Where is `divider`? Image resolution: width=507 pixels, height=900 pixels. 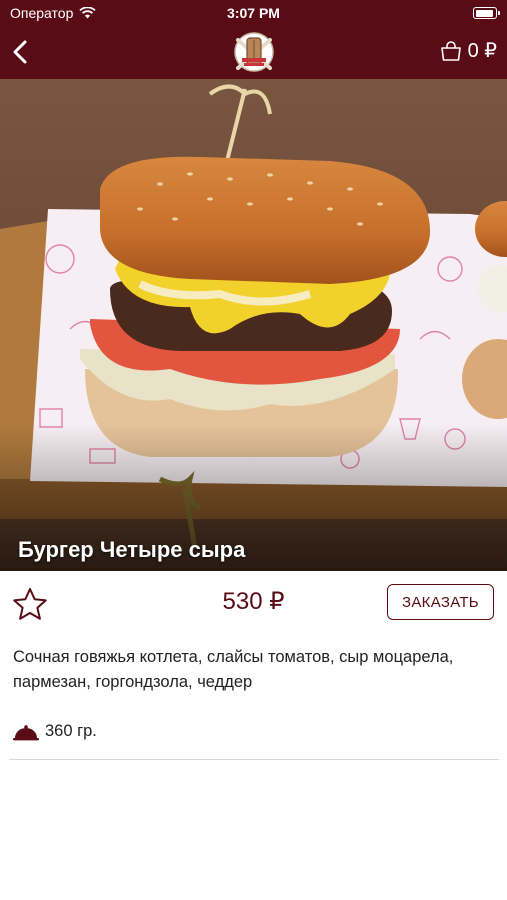
divider is located at coordinates (254, 759).